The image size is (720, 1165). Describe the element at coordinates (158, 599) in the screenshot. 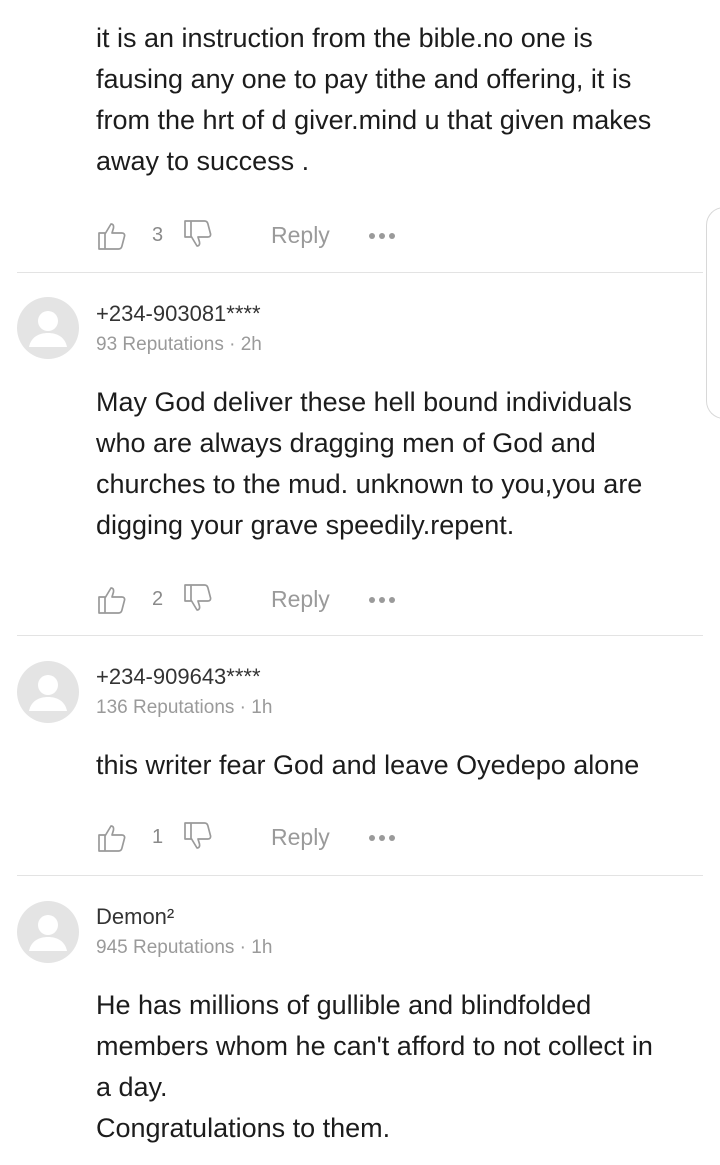

I see `like-count: 2` at that location.